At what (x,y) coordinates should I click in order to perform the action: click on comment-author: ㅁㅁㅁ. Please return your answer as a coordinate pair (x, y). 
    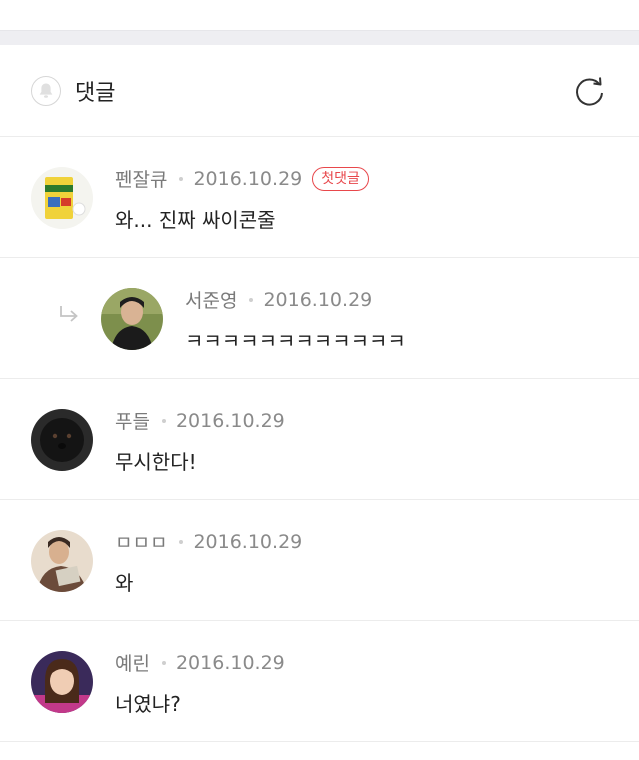
    Looking at the image, I should click on (141, 541).